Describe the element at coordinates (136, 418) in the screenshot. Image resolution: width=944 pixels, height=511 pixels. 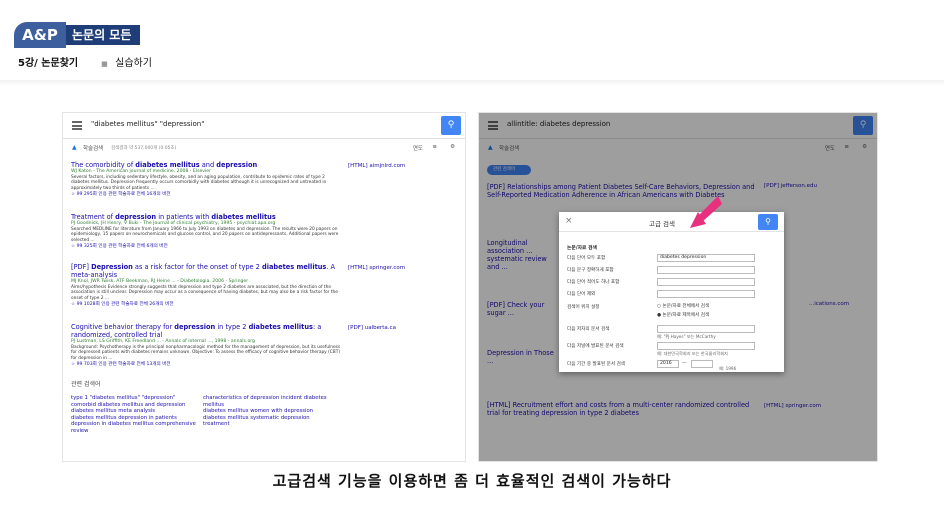
I see `related-search-link: diabetes mellitus depression in patients` at that location.